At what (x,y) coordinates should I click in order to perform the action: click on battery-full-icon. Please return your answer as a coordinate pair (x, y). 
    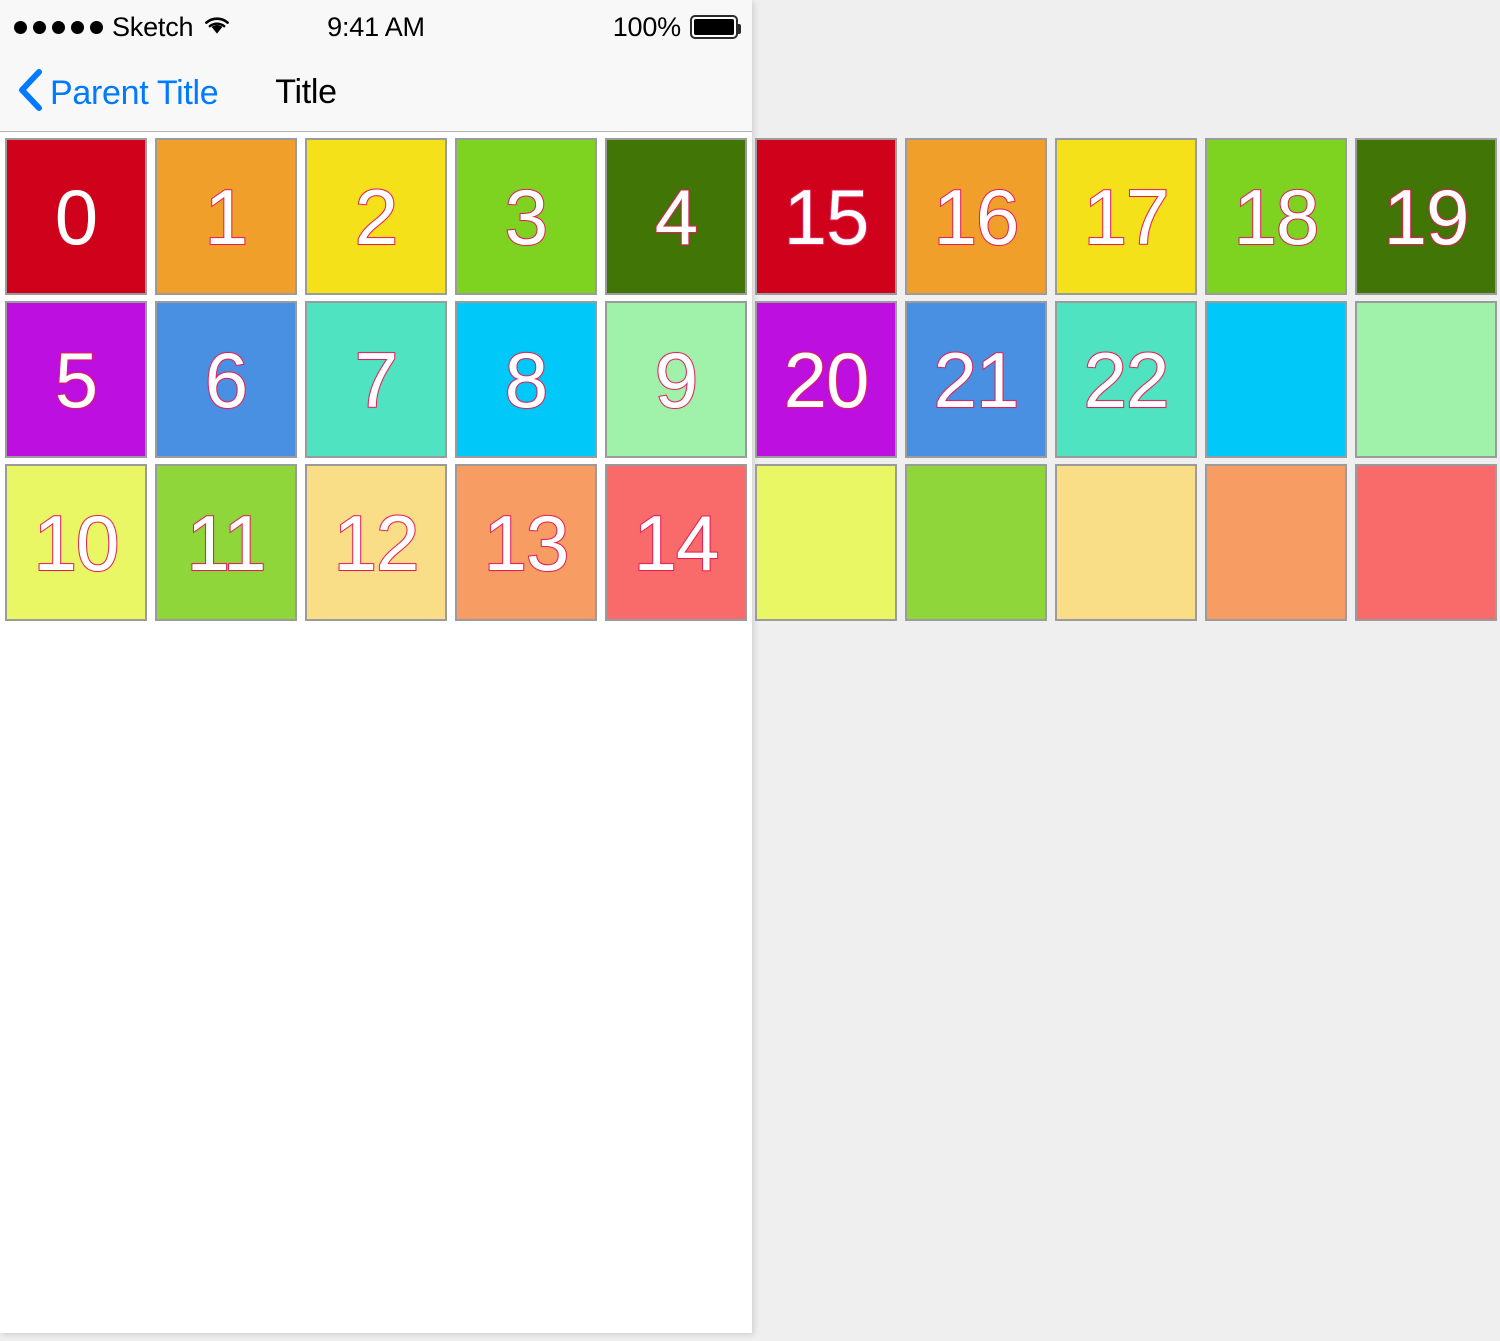
    Looking at the image, I should click on (715, 27).